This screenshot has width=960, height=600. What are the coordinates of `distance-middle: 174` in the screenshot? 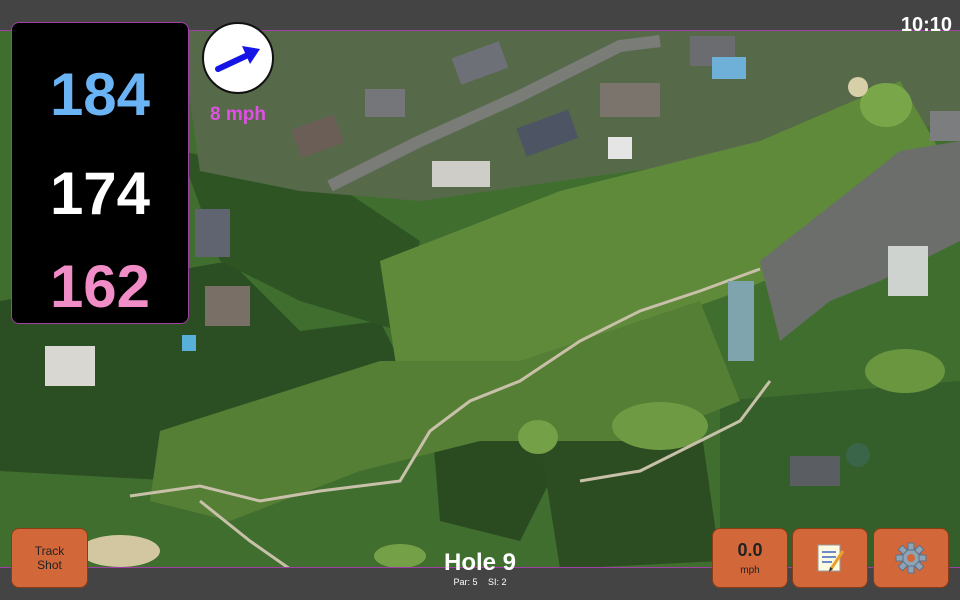 It's located at (100, 193).